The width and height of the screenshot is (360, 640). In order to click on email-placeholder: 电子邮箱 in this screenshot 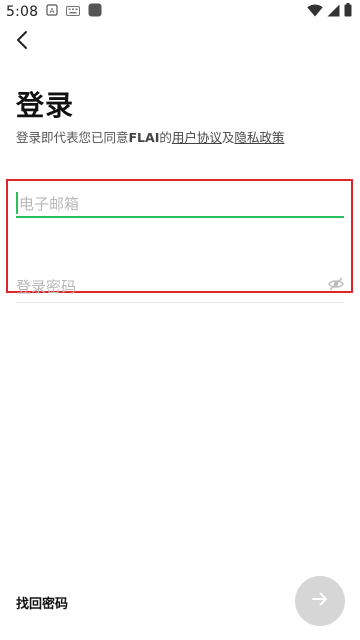, I will do `click(49, 203)`.